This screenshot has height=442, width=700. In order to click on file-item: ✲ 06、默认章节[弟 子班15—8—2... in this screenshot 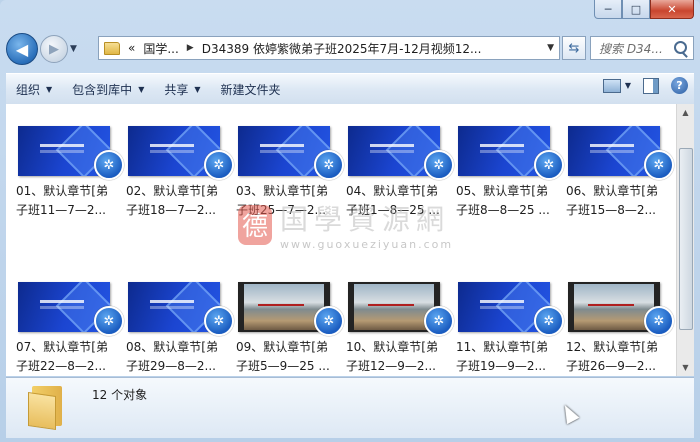, I will do `click(620, 202)`.